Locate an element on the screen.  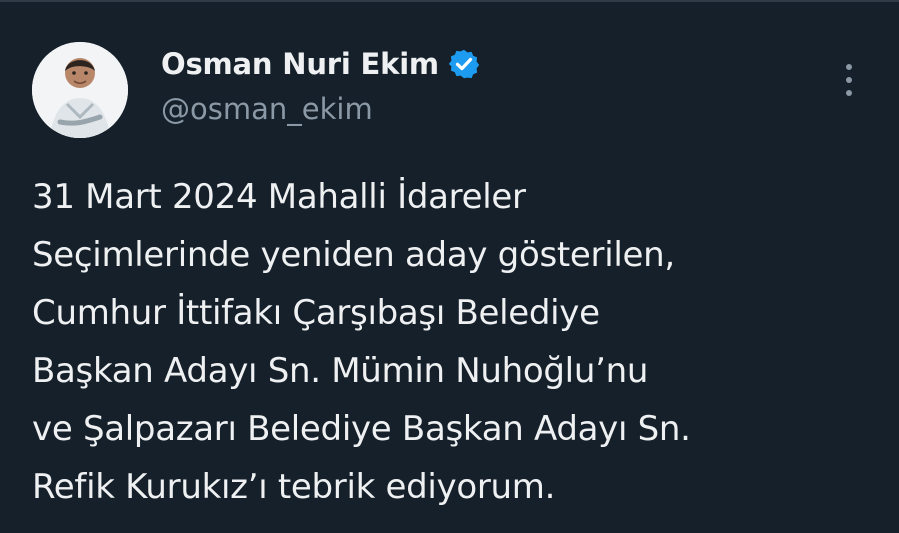
tweet-text-line: Cumhur İttifakı Çarşıbaşı Belediye is located at coordinates (316, 313).